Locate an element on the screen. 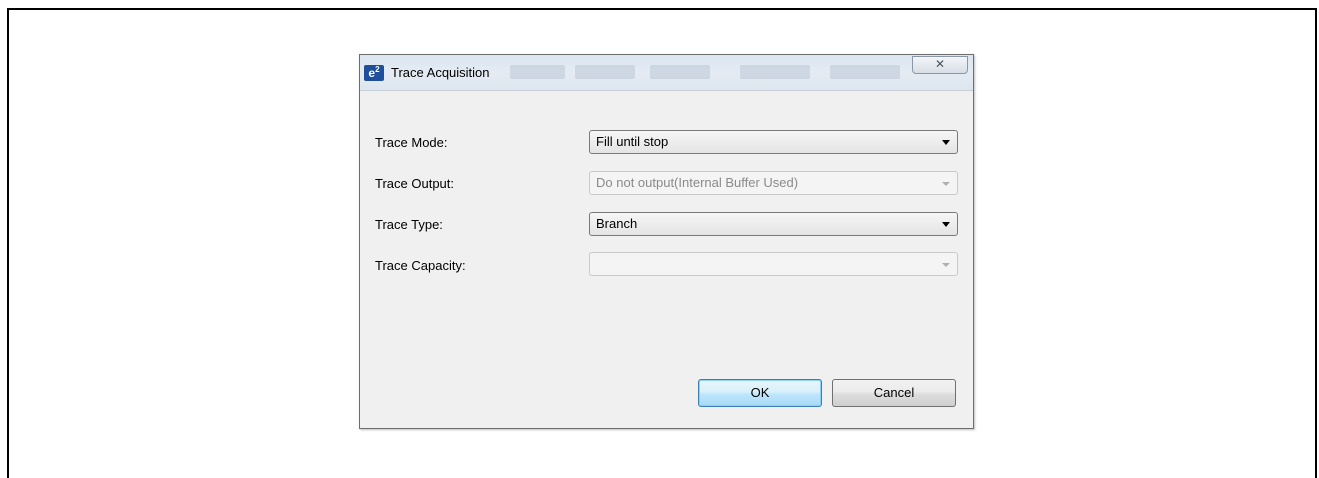 The image size is (1319, 478). trace-mode-select: Fill until stop is located at coordinates (773, 142).